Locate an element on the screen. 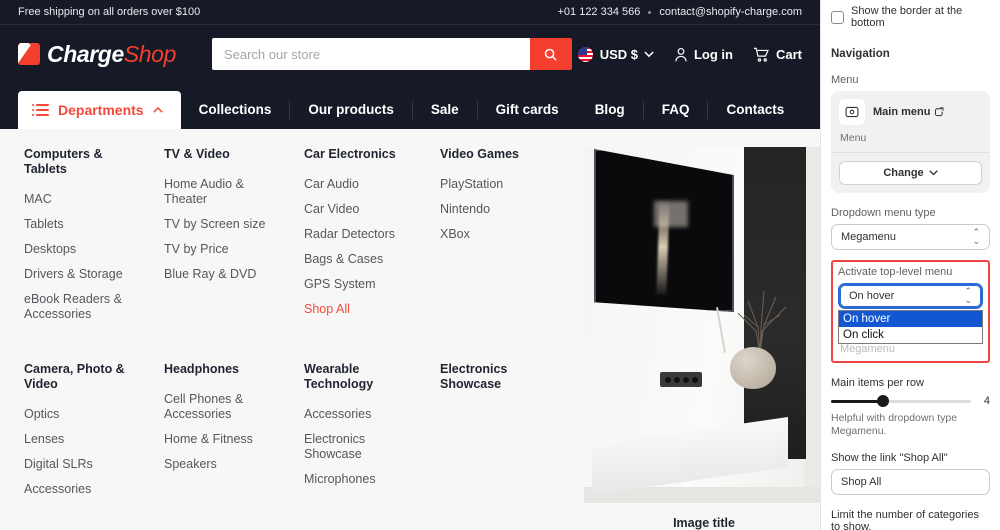 The width and height of the screenshot is (1000, 530). column-item: Digital SLRs is located at coordinates (83, 464).